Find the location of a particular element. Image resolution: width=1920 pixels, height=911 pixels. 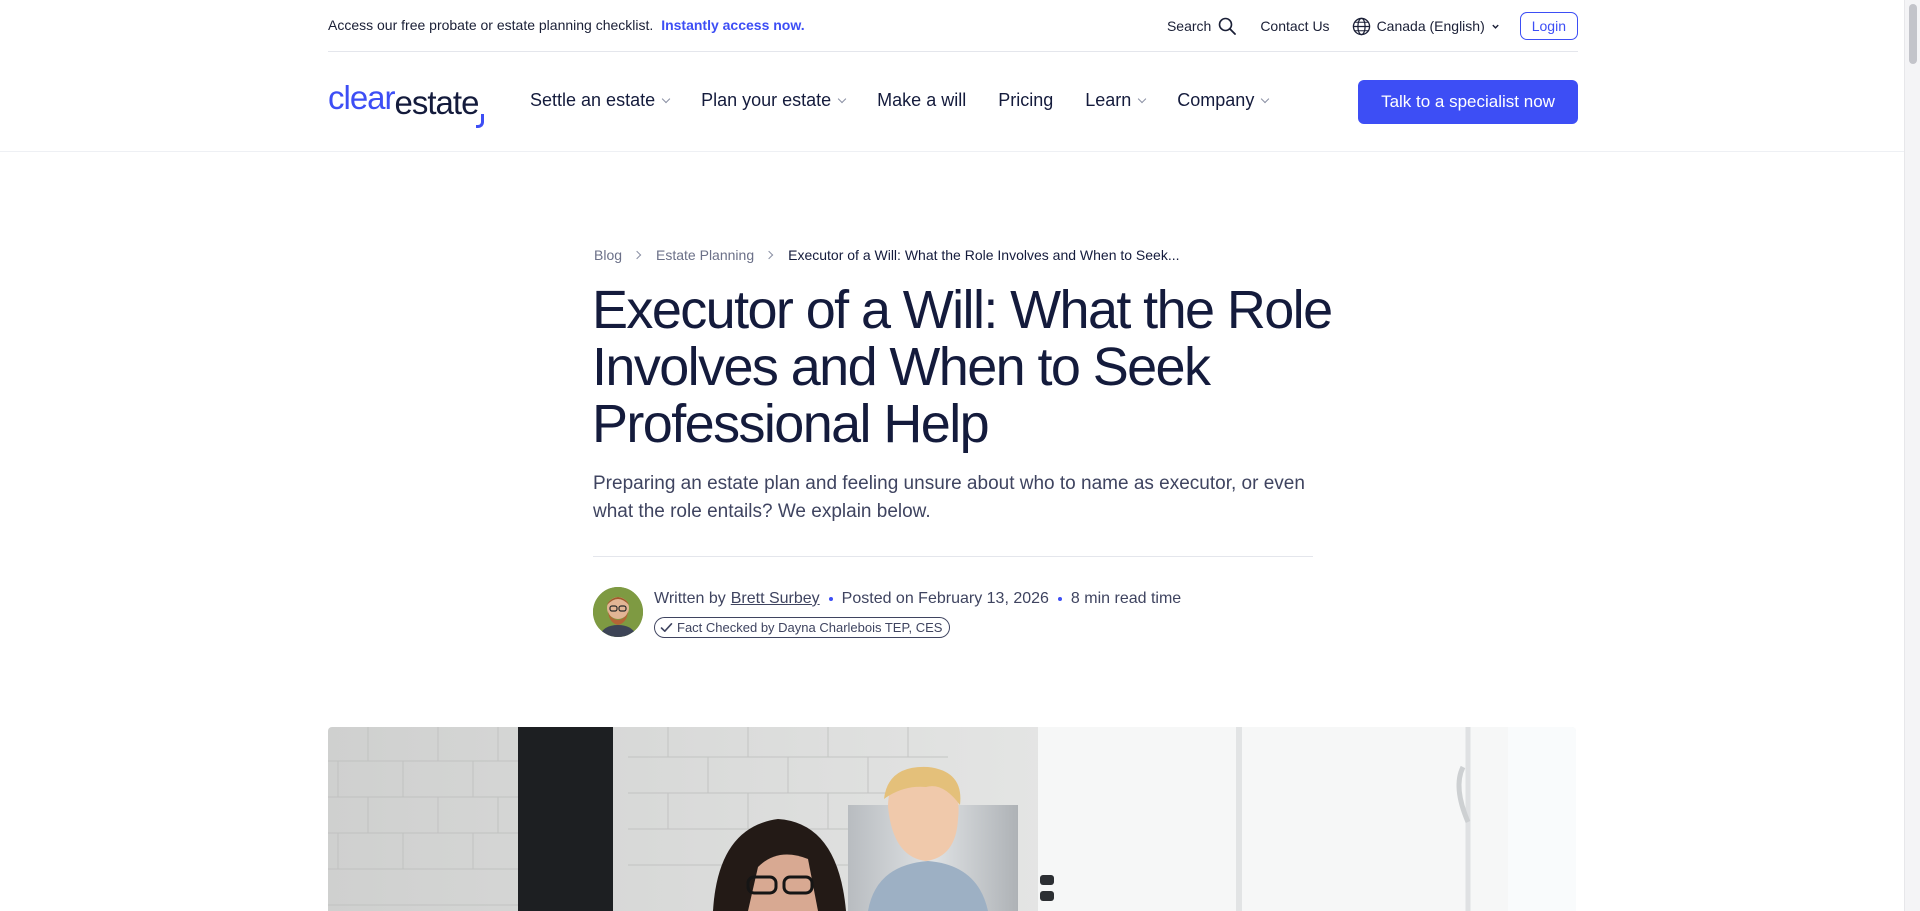

search-label: Search is located at coordinates (1189, 26).